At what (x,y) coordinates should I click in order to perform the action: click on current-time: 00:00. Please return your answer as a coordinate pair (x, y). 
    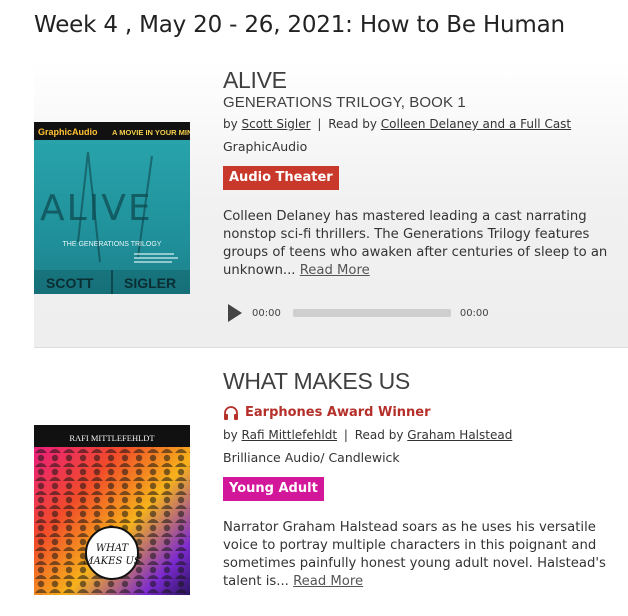
    Looking at the image, I should click on (266, 313).